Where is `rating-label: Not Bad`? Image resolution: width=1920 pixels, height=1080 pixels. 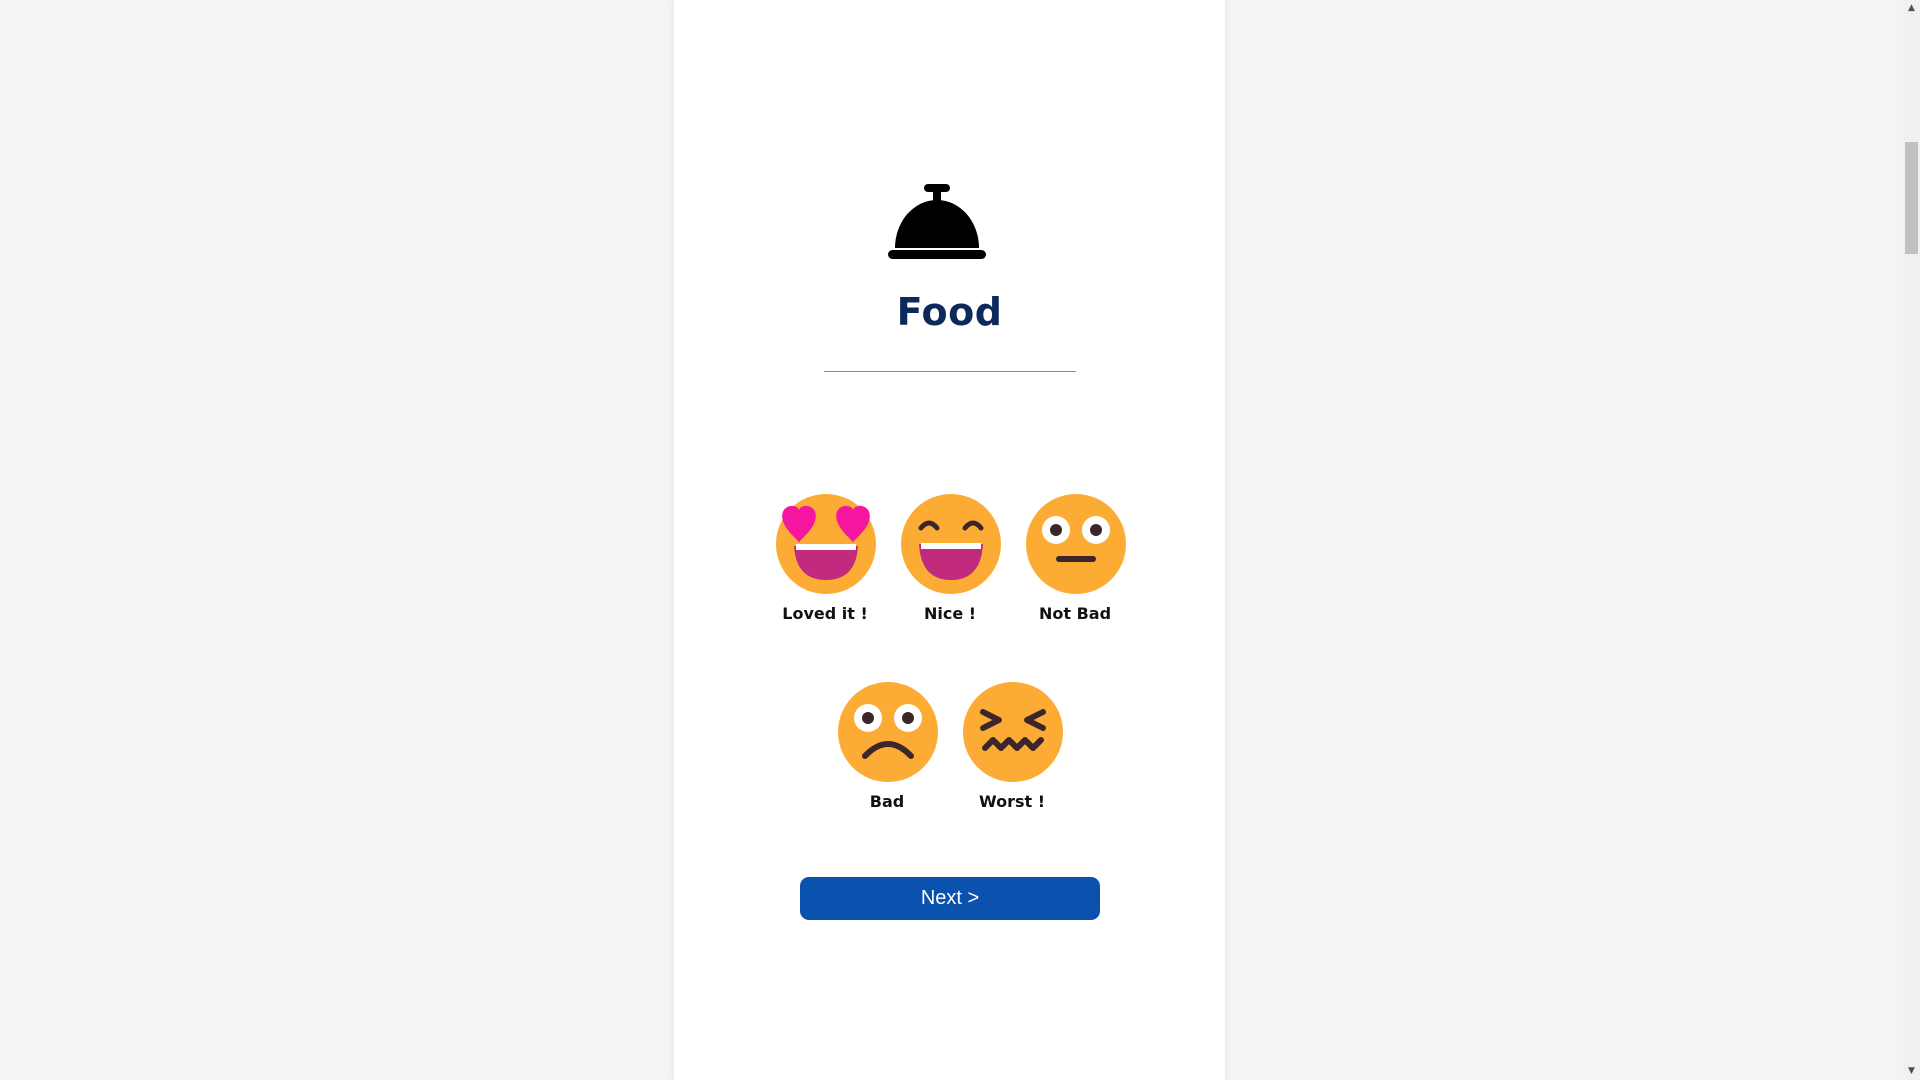
rating-label: Not Bad is located at coordinates (1075, 613).